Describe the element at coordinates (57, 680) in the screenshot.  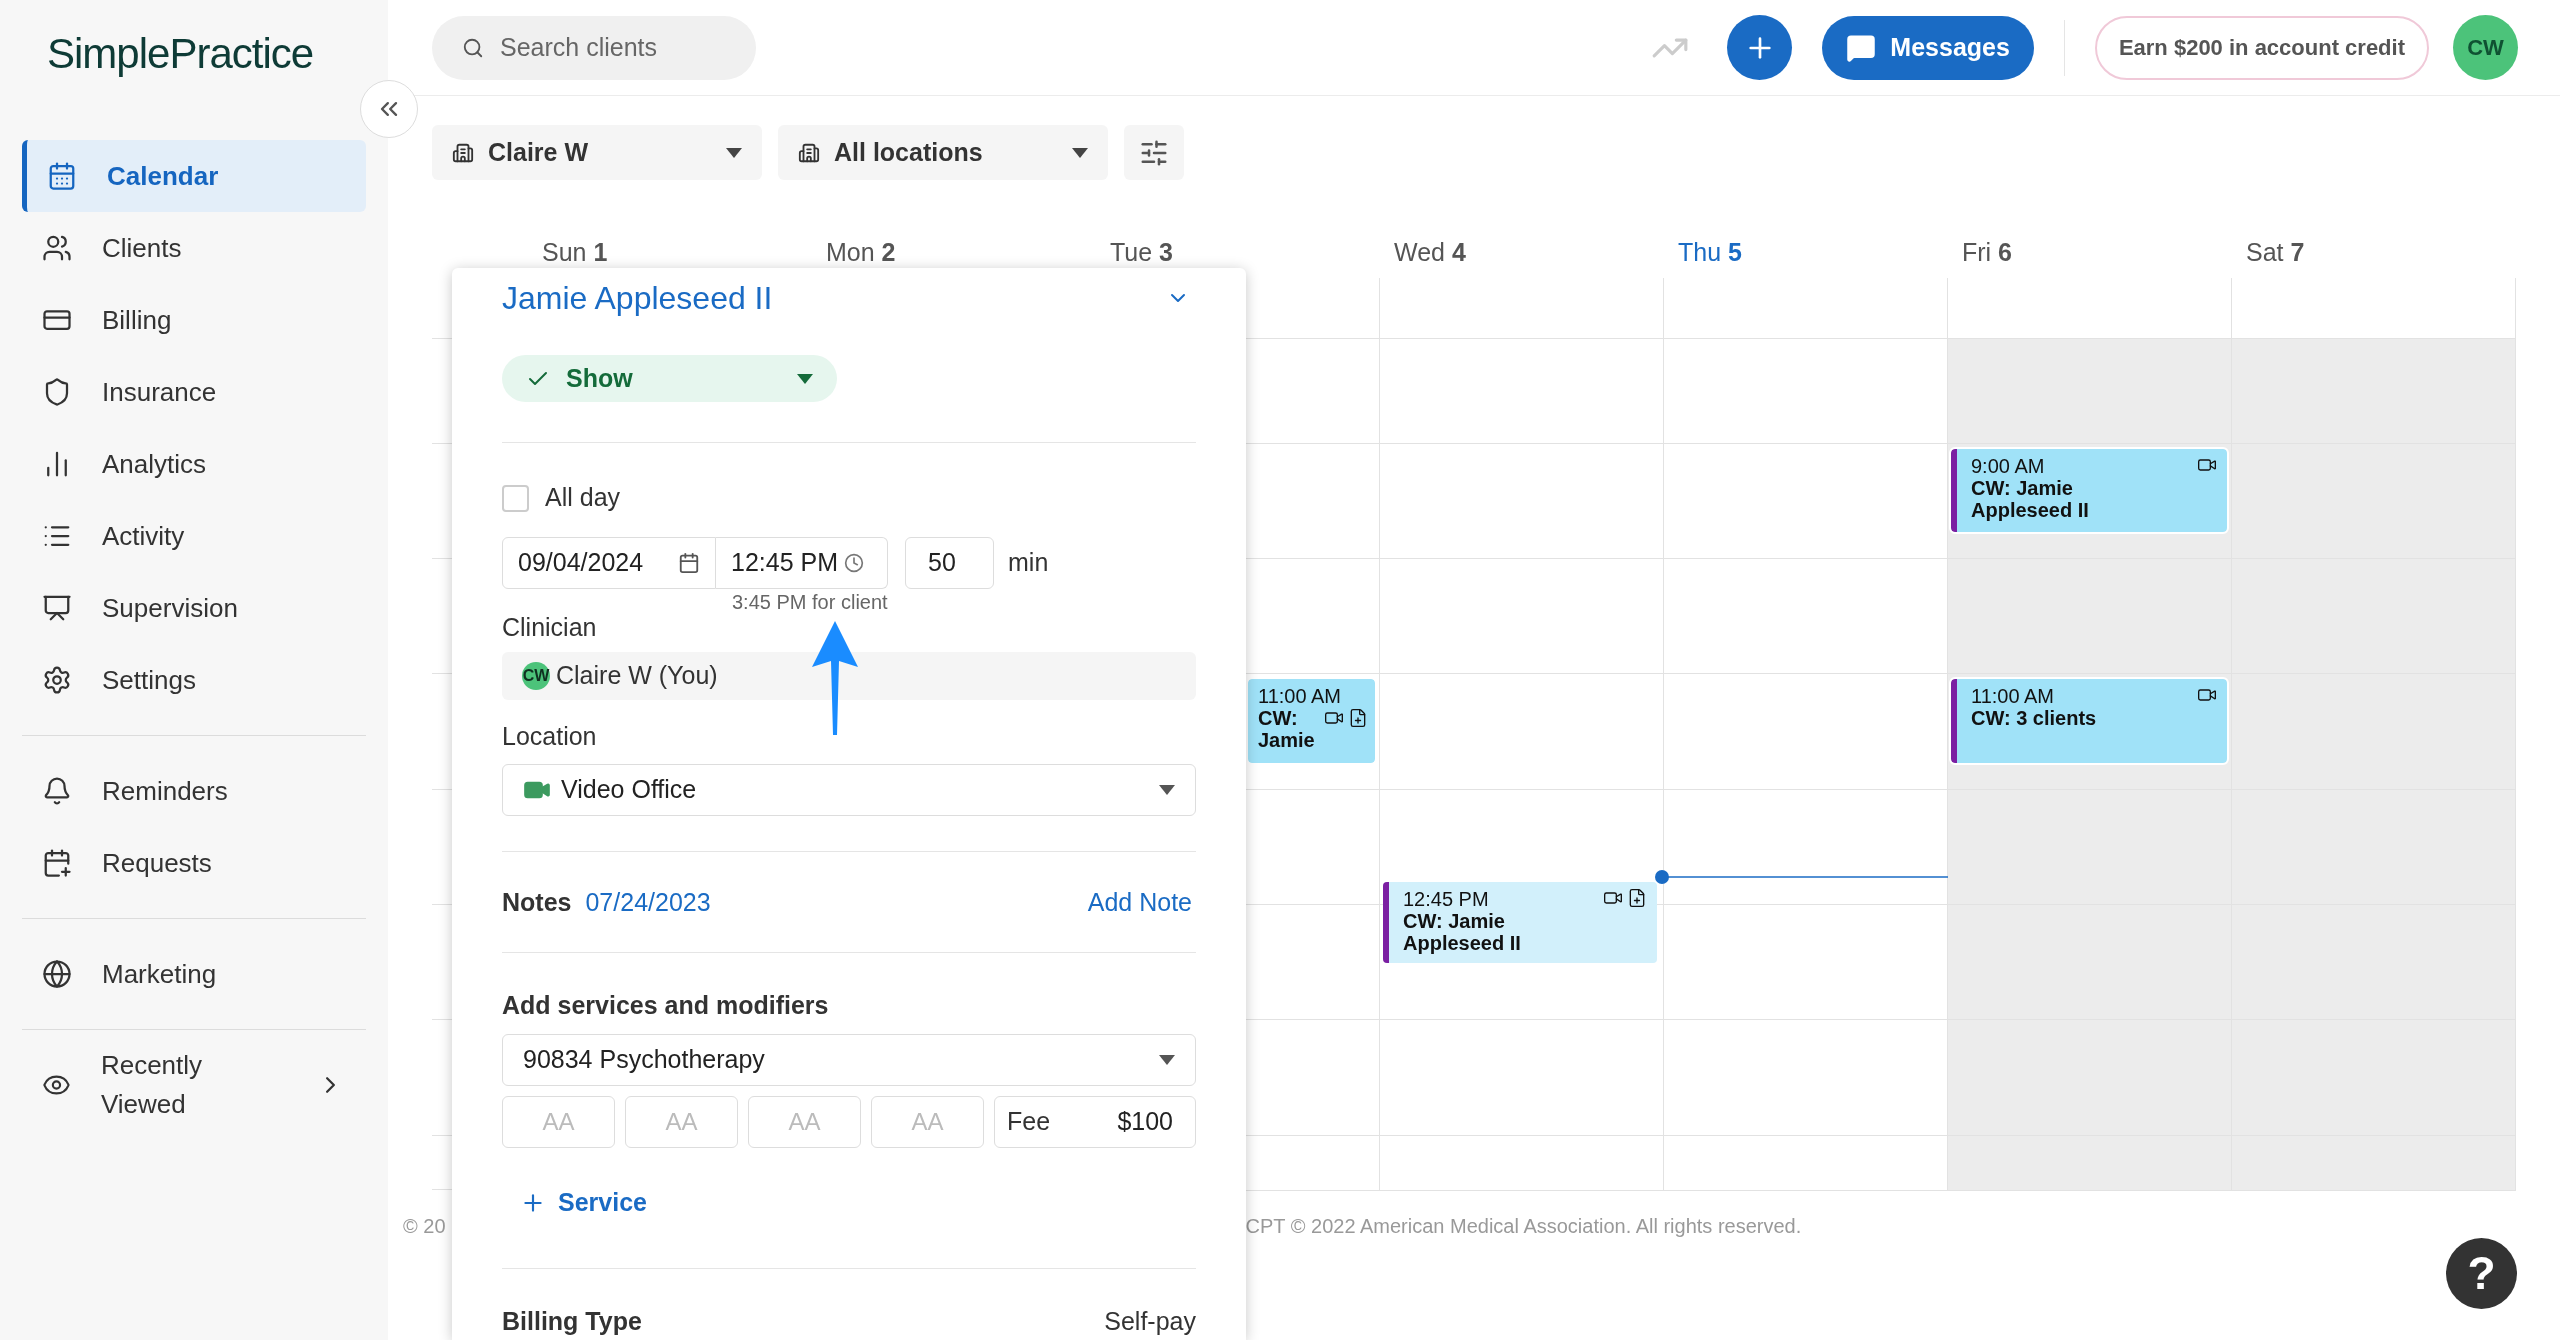
I see `settings-icon` at that location.